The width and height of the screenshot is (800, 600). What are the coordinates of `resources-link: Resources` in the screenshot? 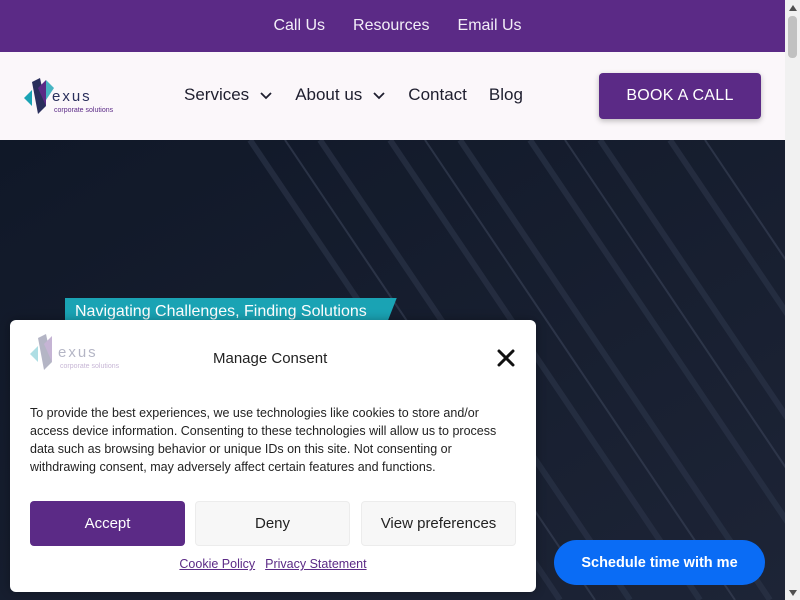 It's located at (391, 26).